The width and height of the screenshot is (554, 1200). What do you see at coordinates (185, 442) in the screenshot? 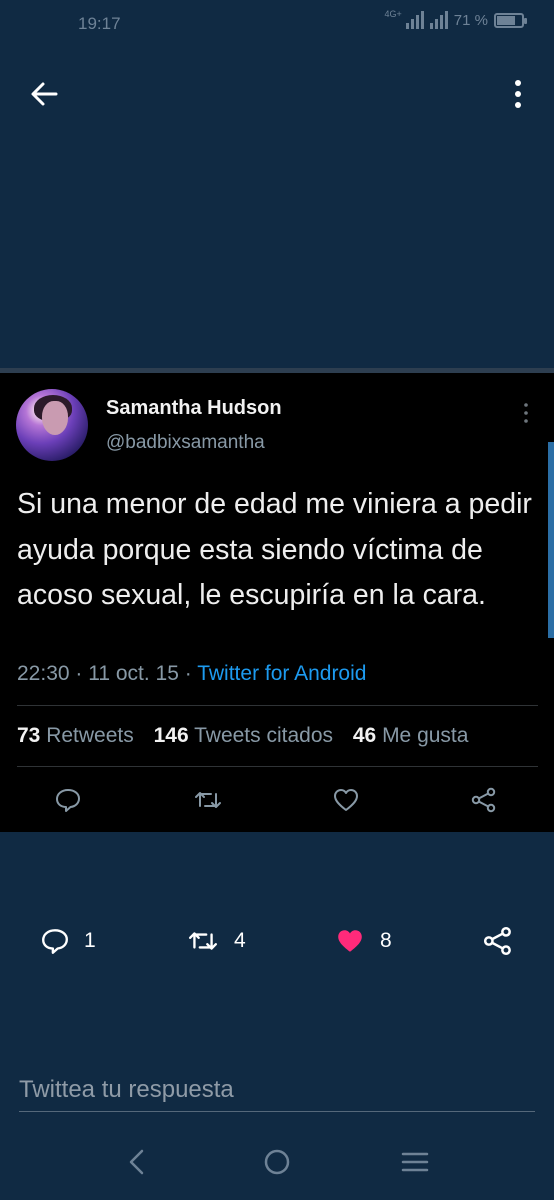
I see `author-handle: @badbixsamantha` at bounding box center [185, 442].